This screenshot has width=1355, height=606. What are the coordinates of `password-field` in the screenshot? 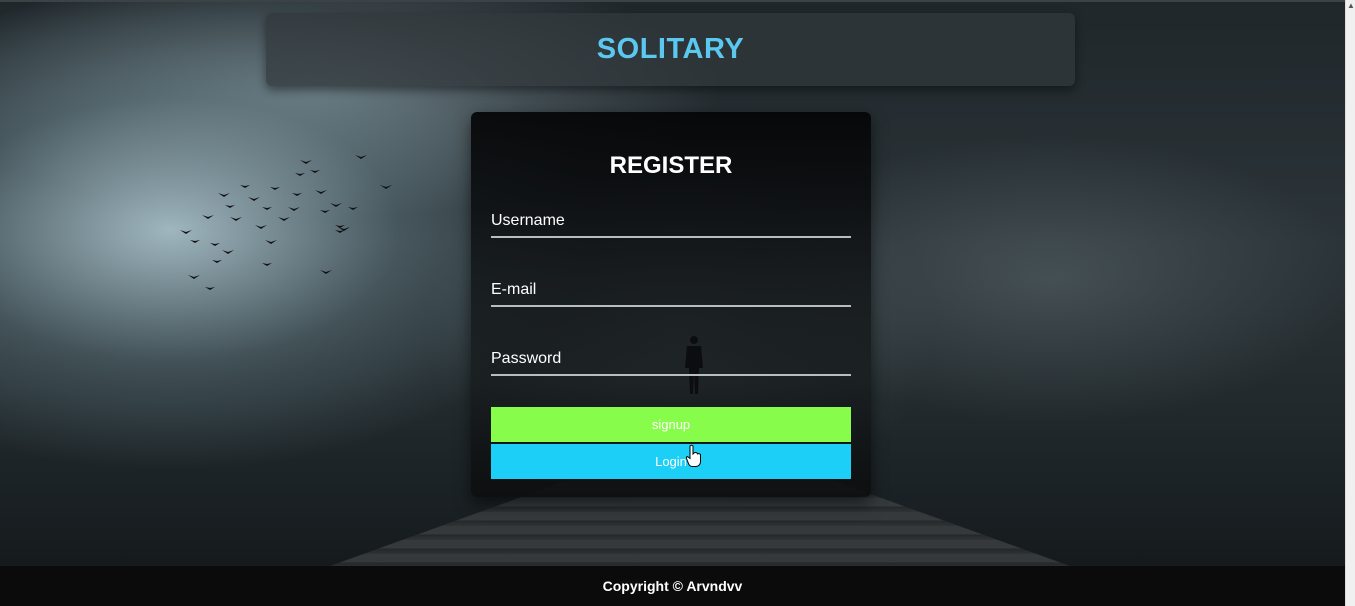 It's located at (671, 359).